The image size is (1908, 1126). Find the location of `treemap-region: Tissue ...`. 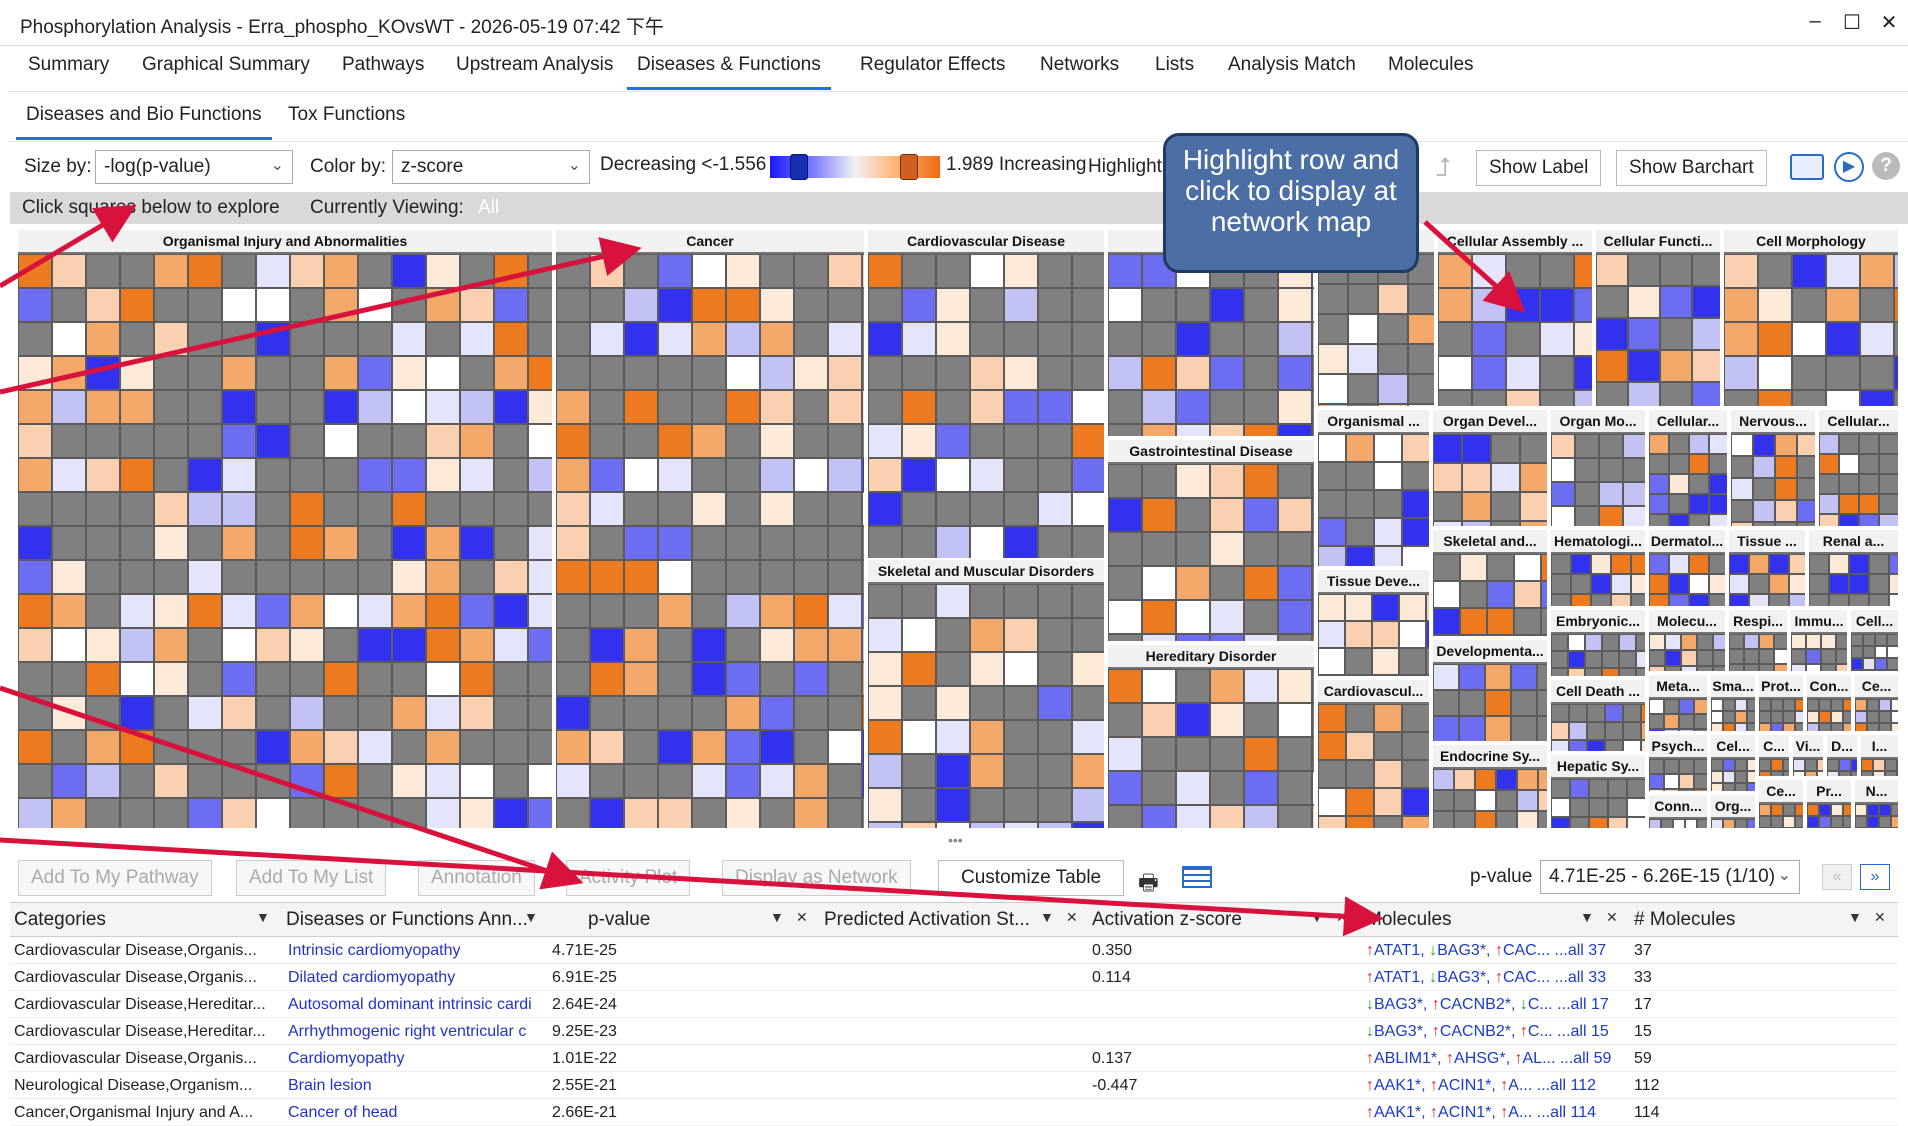

treemap-region: Tissue ... is located at coordinates (1767, 568).